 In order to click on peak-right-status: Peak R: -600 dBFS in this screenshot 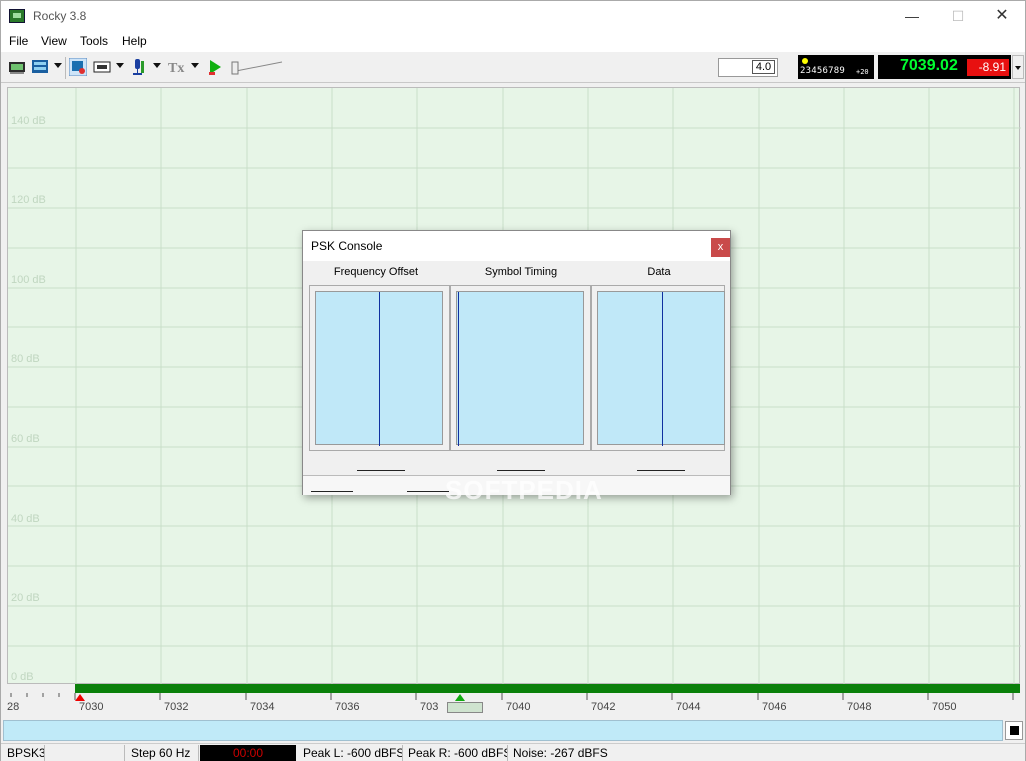, I will do `click(456, 753)`.